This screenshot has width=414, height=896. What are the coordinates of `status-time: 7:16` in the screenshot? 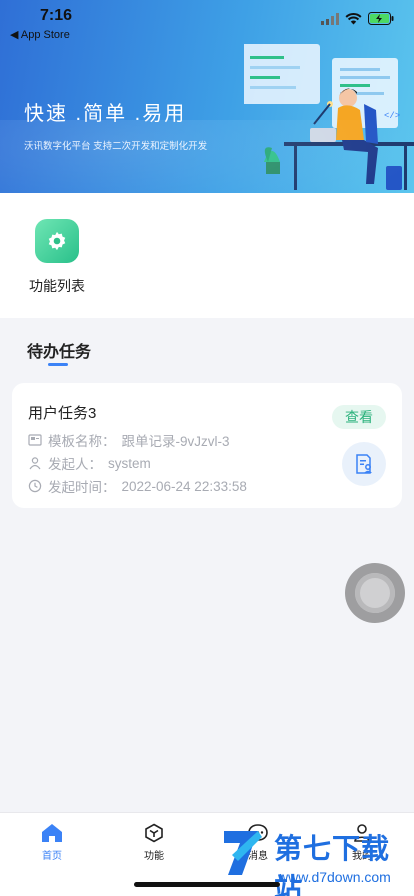 It's located at (56, 15).